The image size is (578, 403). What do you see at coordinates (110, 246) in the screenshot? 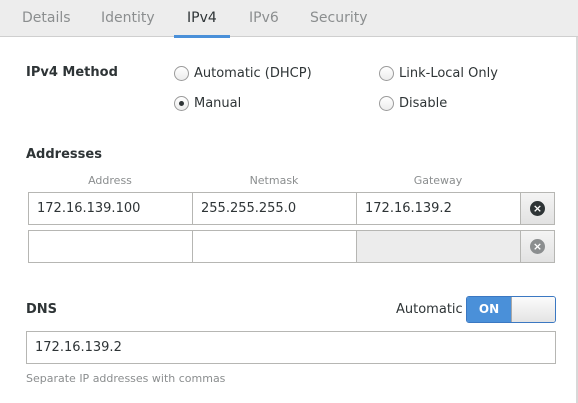
I see `address-input` at bounding box center [110, 246].